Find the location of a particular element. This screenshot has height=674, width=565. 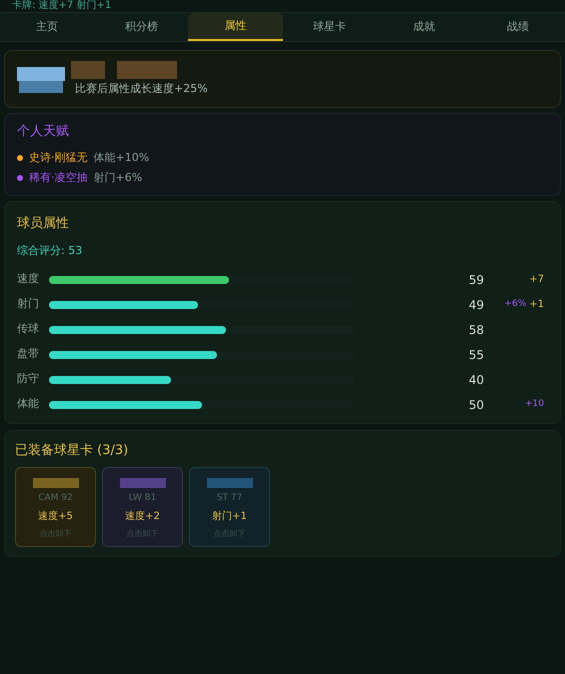

attribute-bonus: +6% is located at coordinates (515, 304).